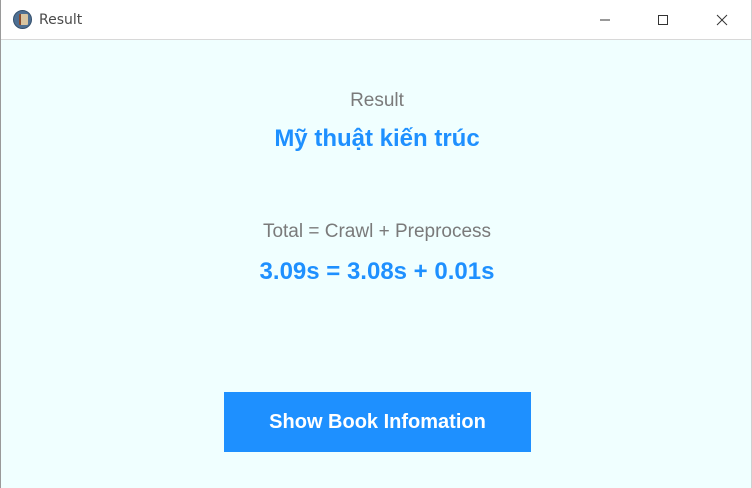 The width and height of the screenshot is (752, 488). I want to click on maximize-icon, so click(663, 20).